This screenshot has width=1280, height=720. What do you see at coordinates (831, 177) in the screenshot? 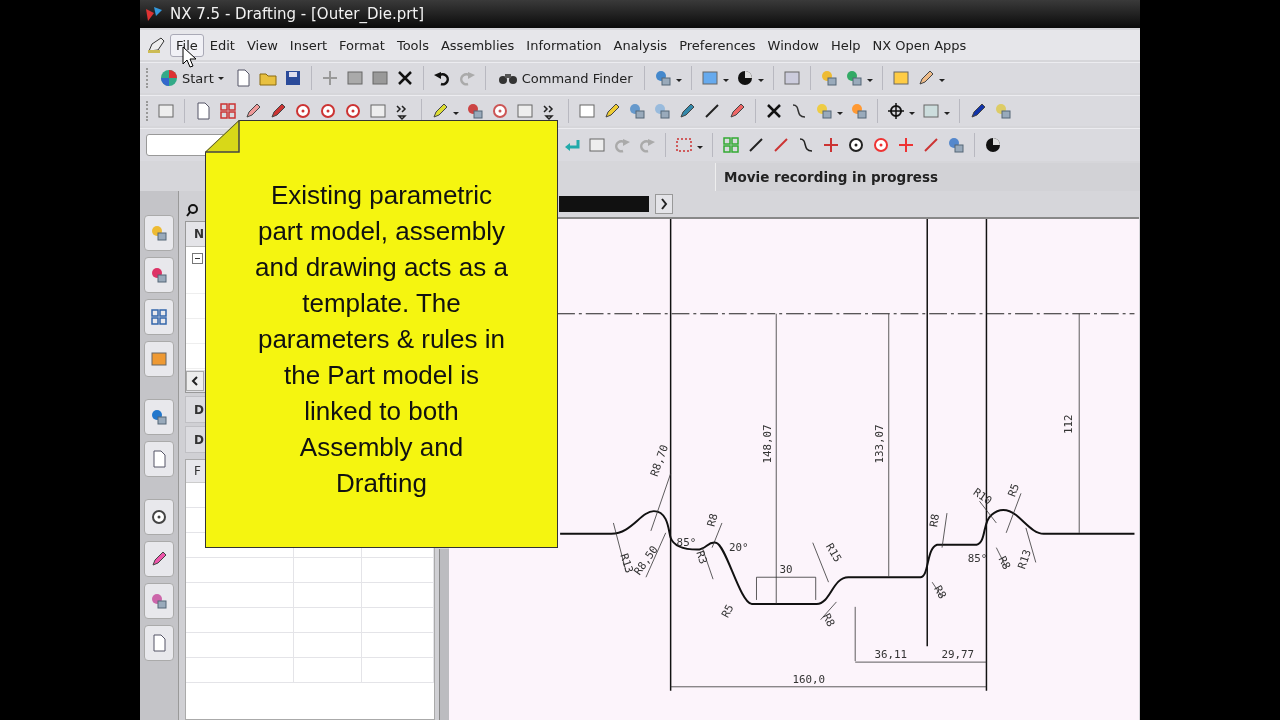
I see `status-message: Movie recording in progress` at bounding box center [831, 177].